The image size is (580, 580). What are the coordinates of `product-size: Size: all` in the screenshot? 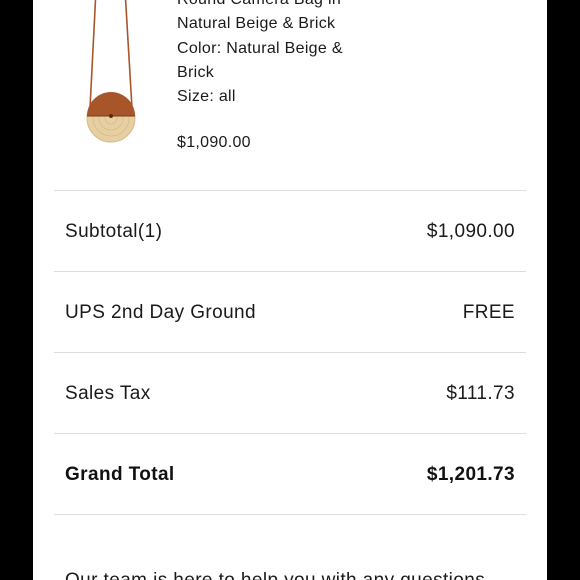 It's located at (206, 97).